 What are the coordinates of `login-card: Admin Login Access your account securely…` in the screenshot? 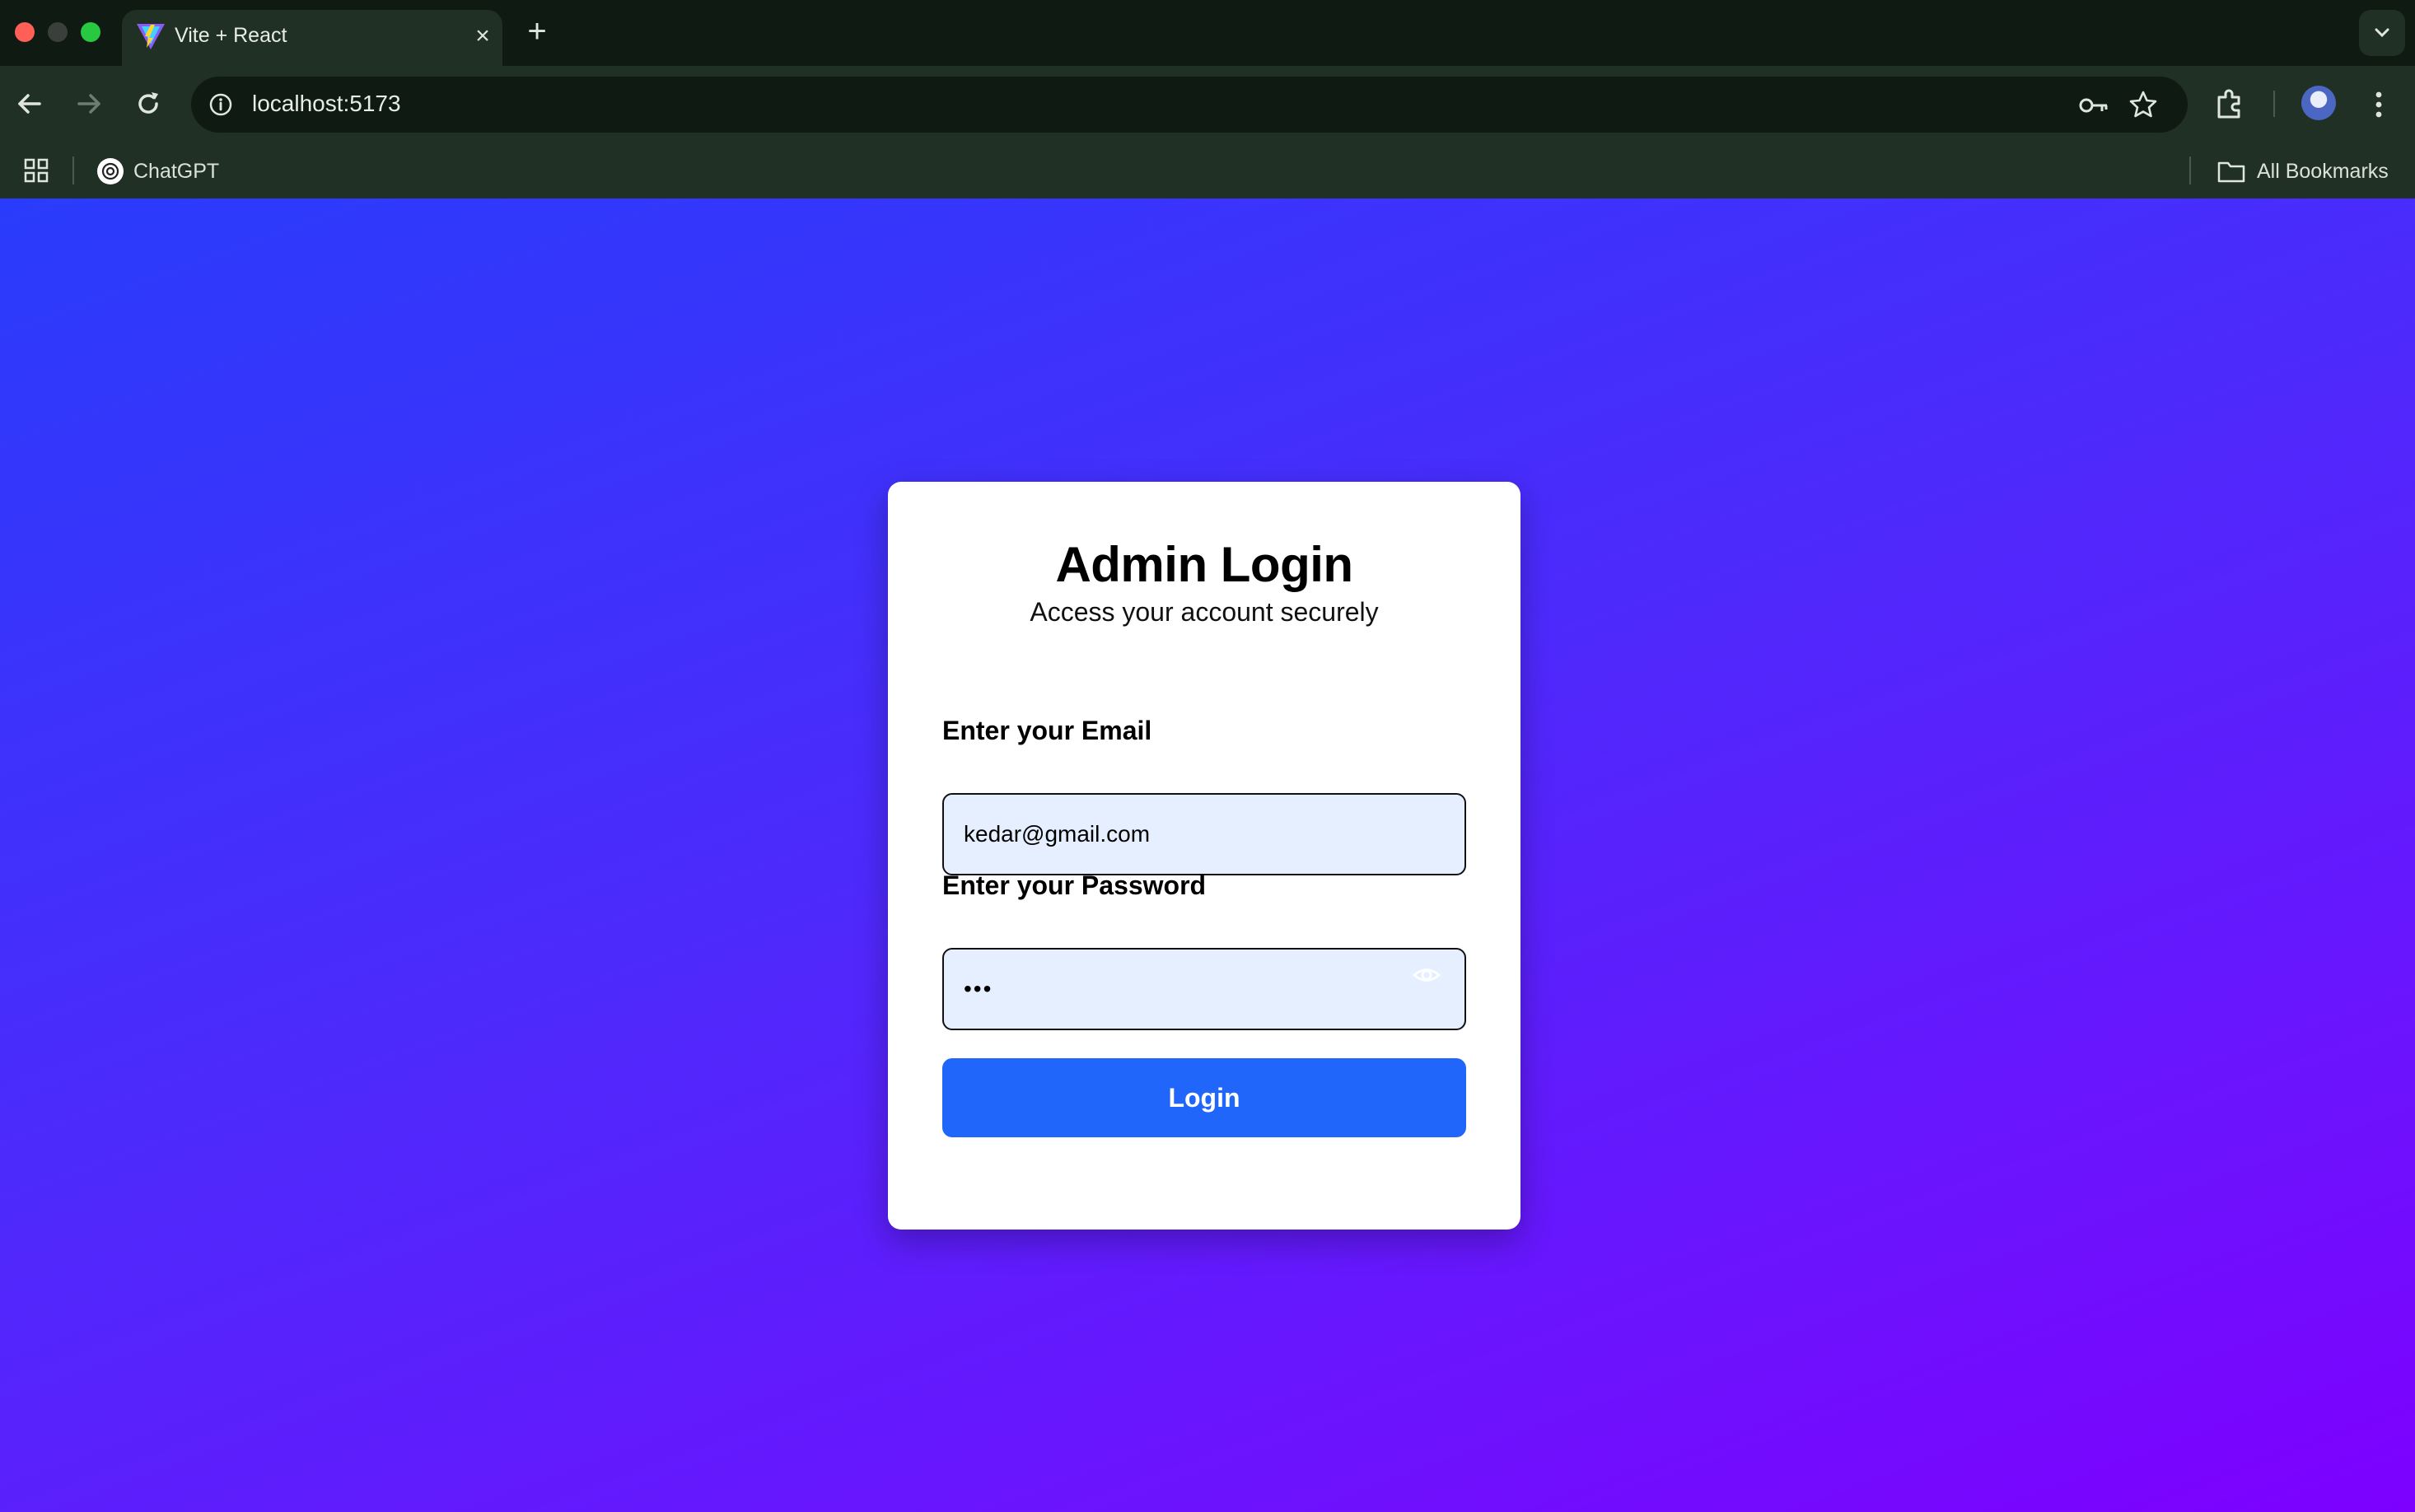 It's located at (1204, 856).